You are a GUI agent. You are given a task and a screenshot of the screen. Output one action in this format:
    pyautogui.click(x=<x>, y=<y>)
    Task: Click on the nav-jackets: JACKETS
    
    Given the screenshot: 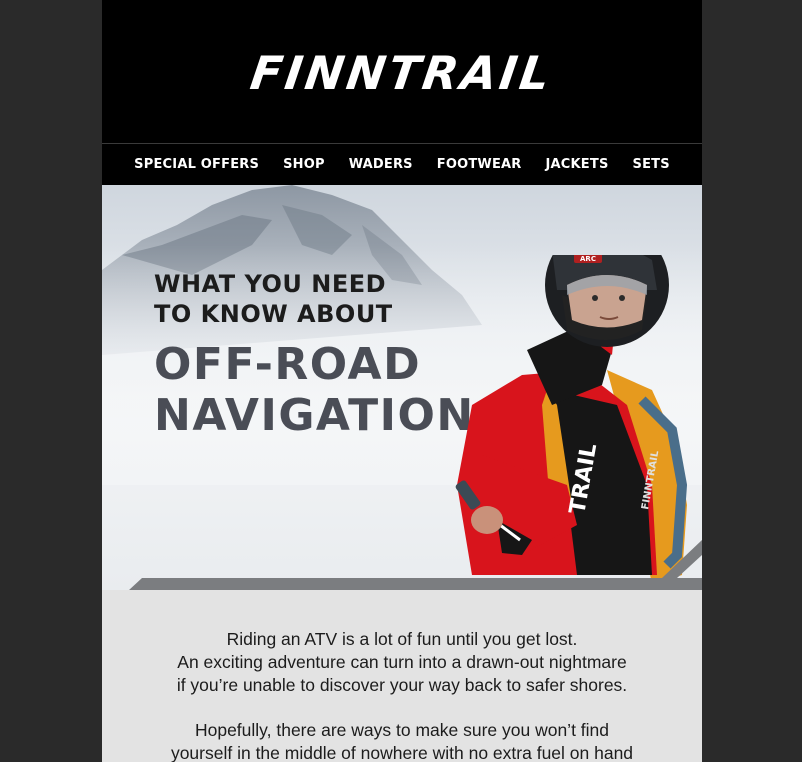 What is the action you would take?
    pyautogui.click(x=577, y=164)
    